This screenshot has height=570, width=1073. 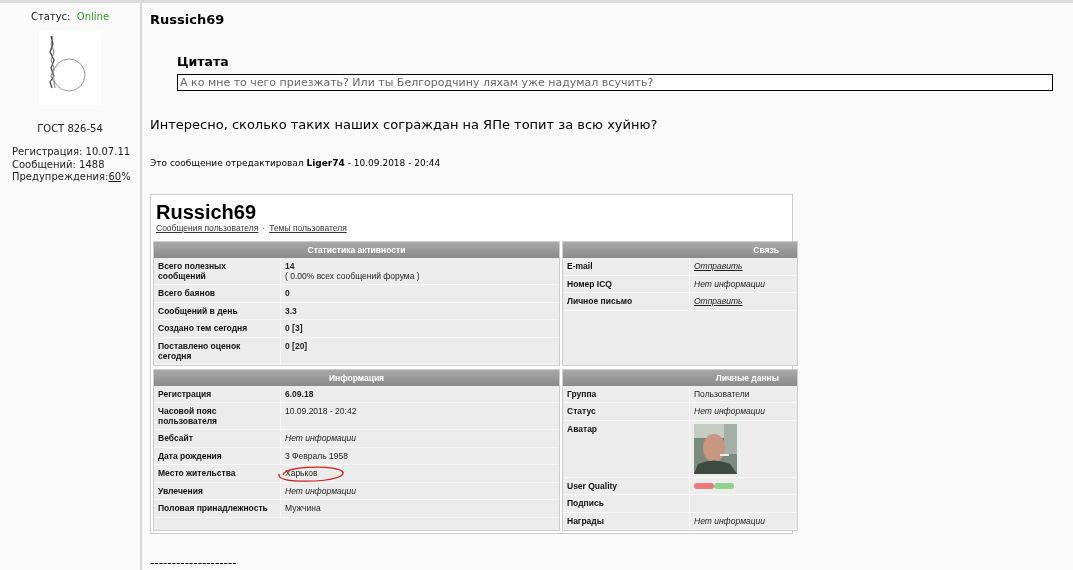 I want to click on field-label: Всего баянов, so click(x=217, y=293).